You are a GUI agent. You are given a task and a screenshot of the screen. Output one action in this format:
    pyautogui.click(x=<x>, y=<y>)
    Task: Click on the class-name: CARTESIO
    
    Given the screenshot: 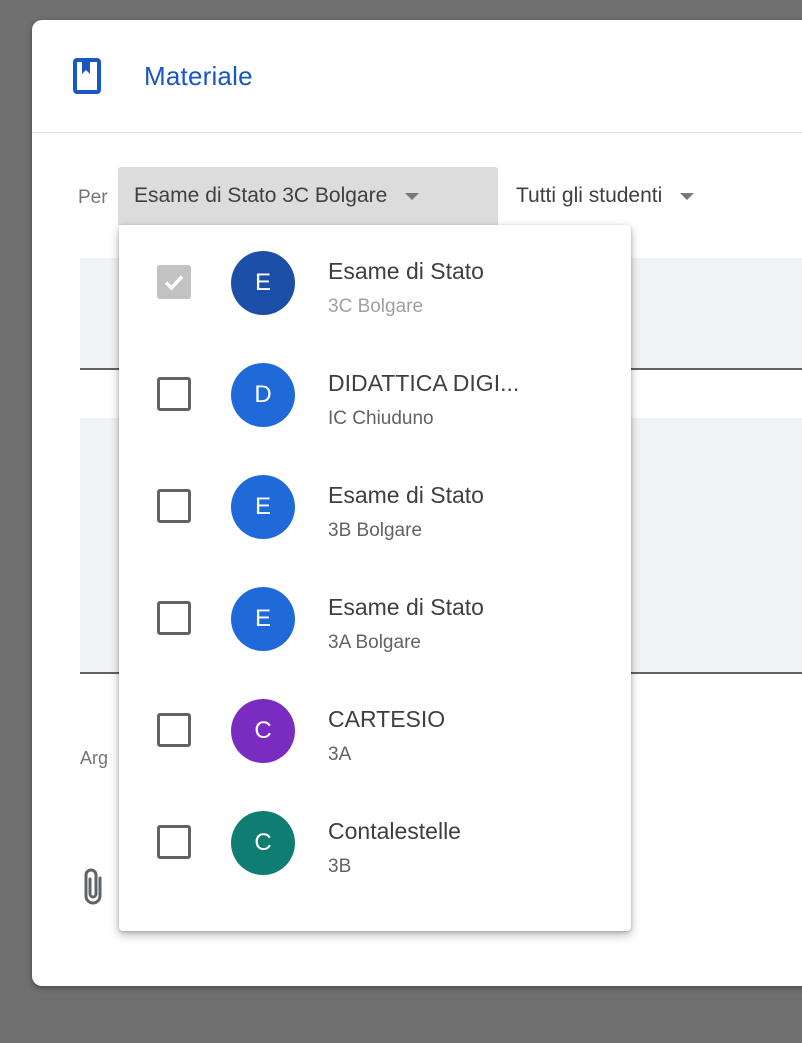 What is the action you would take?
    pyautogui.click(x=387, y=719)
    